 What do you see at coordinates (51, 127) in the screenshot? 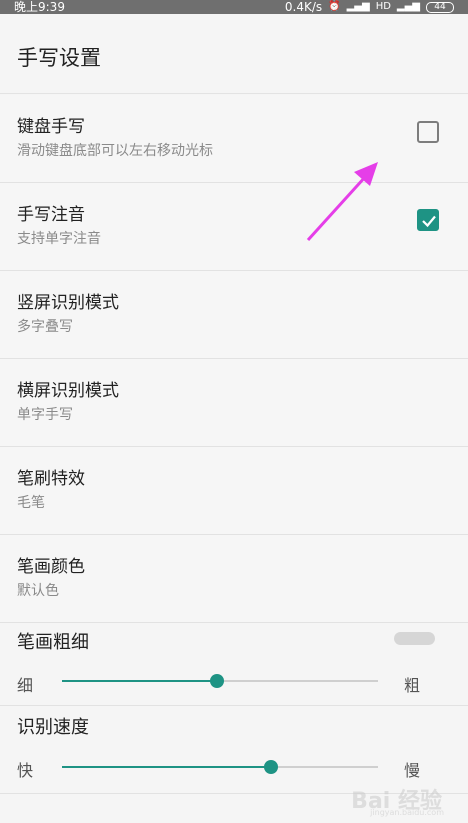
I see `setting-title: 键盘手写` at bounding box center [51, 127].